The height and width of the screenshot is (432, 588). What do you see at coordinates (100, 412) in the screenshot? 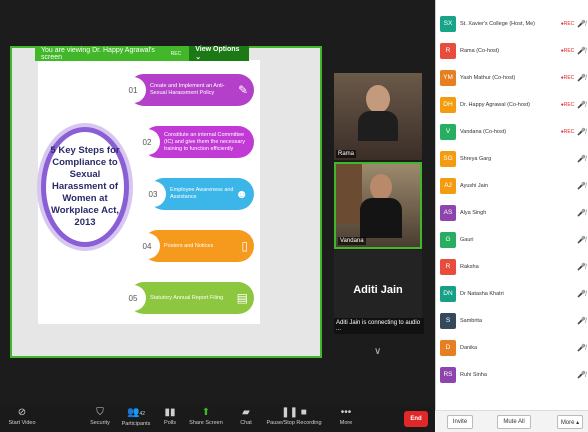
I see `shield-icon: ⛉` at bounding box center [100, 412].